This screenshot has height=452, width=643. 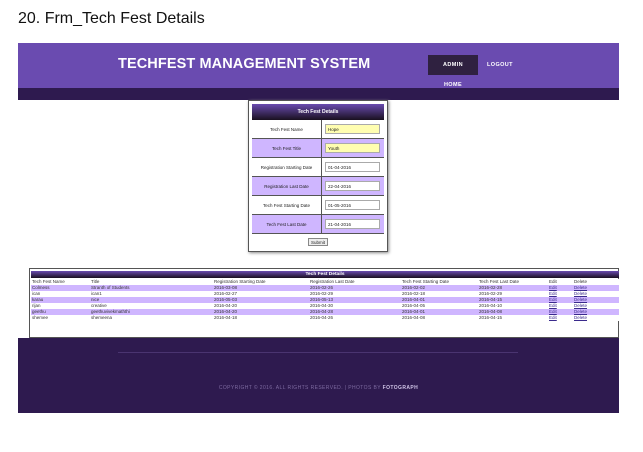 What do you see at coordinates (287, 167) in the screenshot?
I see `field-label: Registration Starting Date` at bounding box center [287, 167].